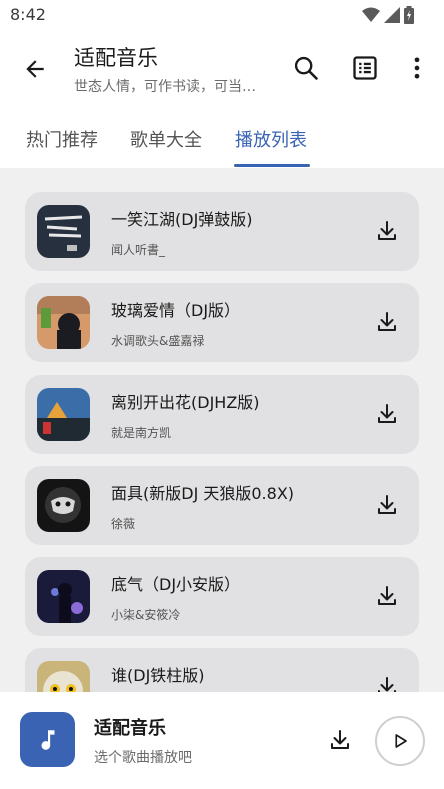  Describe the element at coordinates (182, 219) in the screenshot. I see `song-title: 一笑江湖(DJ弹鼓版)` at that location.